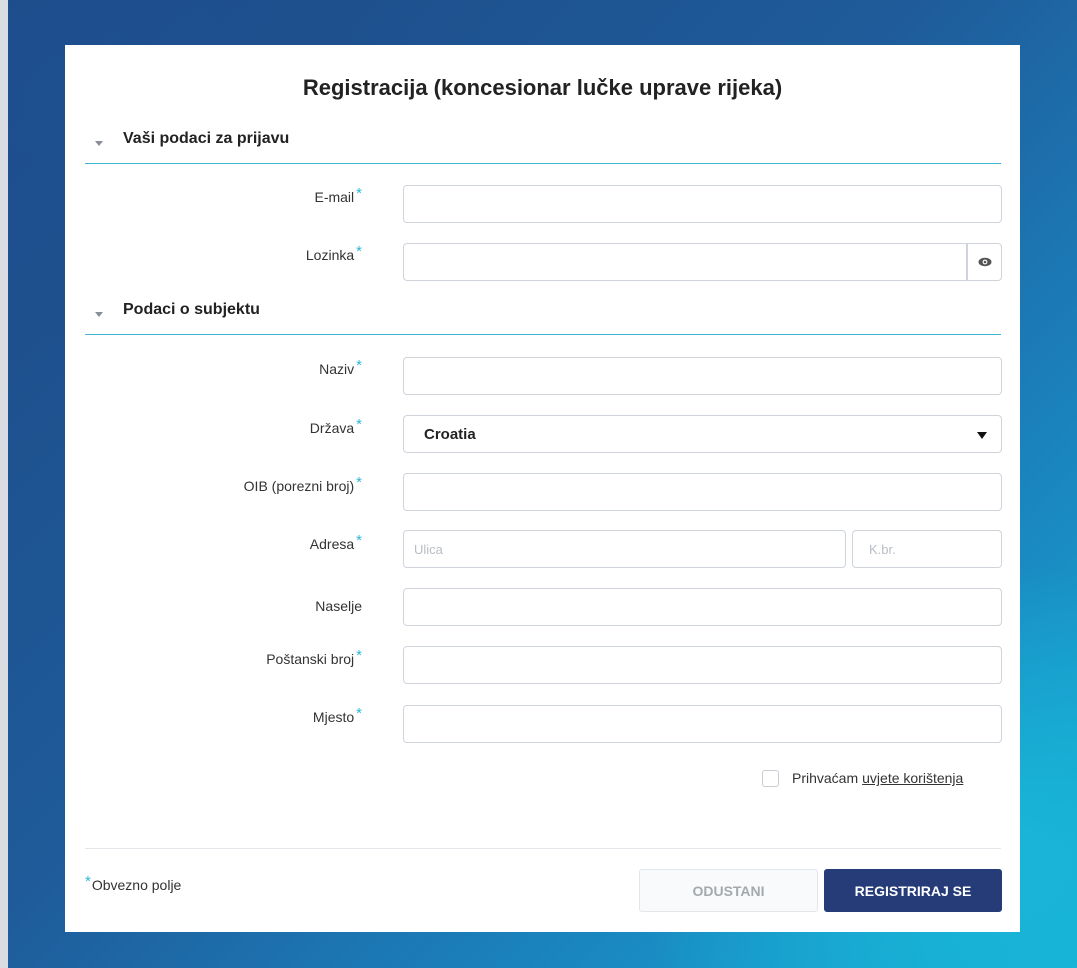 This screenshot has width=1077, height=968. I want to click on terms-link: uvjete korištenja, so click(912, 778).